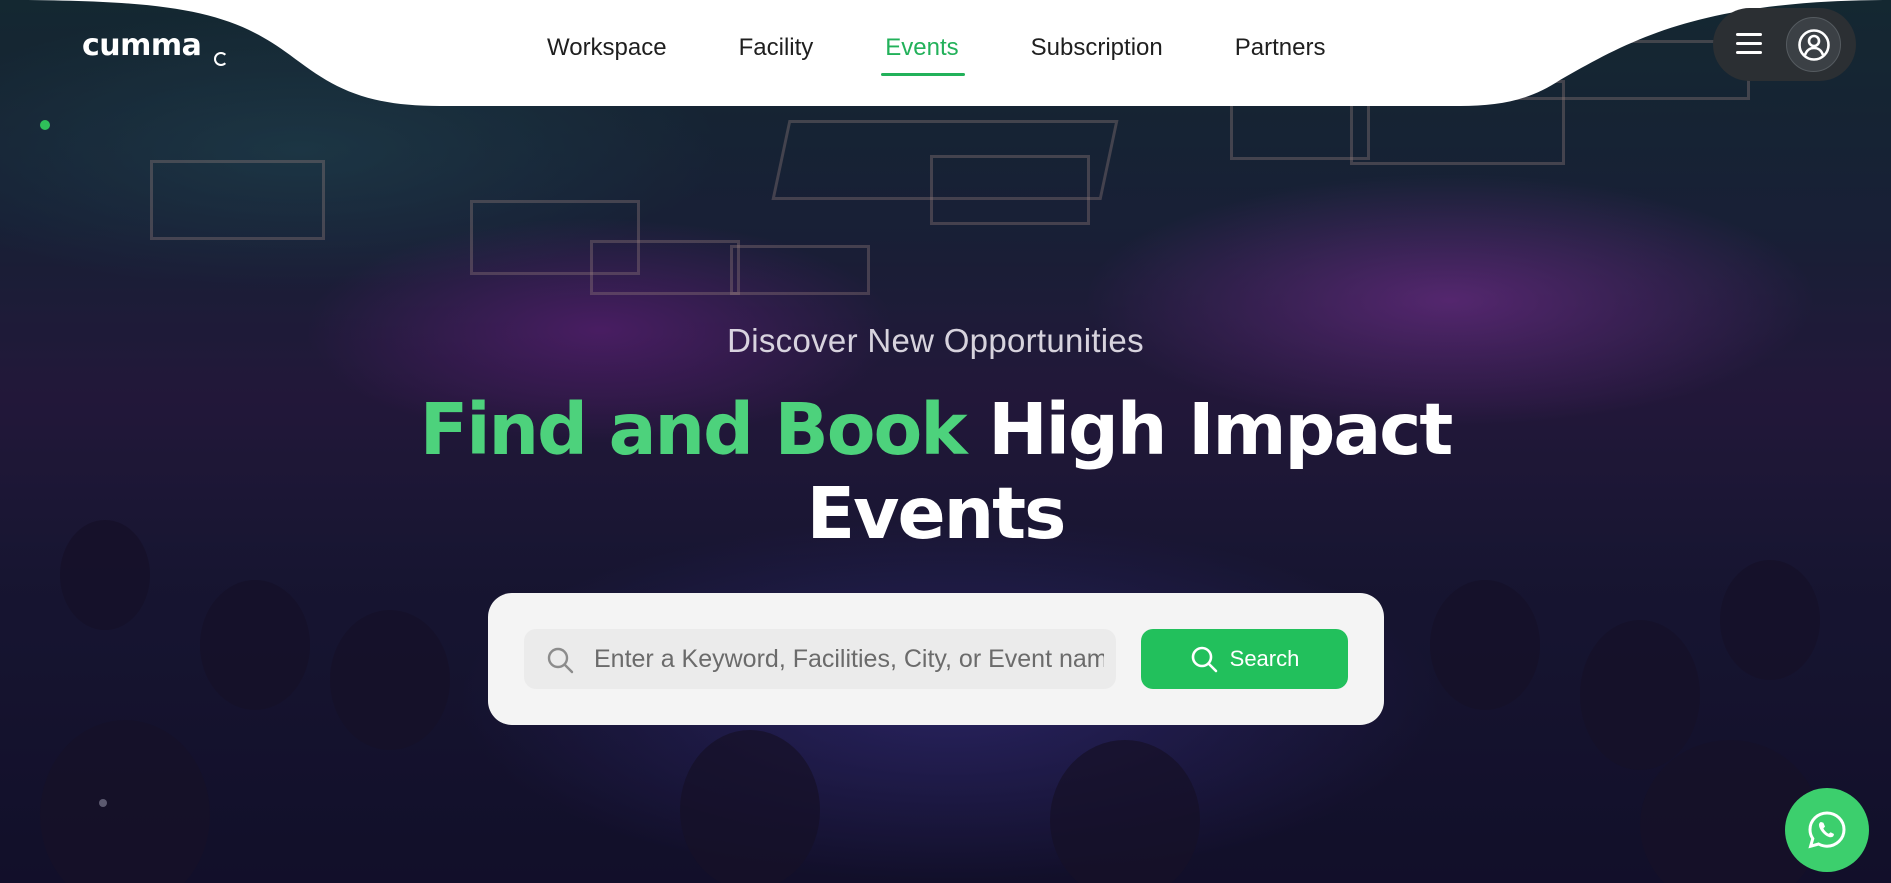 The width and height of the screenshot is (1891, 883). What do you see at coordinates (923, 55) in the screenshot?
I see `nav-item-events: Events` at bounding box center [923, 55].